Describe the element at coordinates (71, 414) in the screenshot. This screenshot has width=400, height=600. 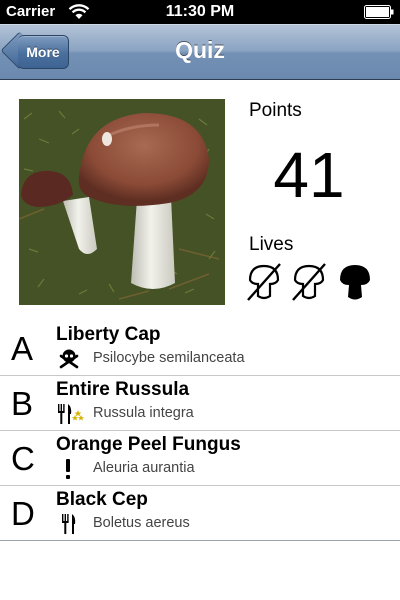
I see `fork-knife-stars-icon` at that location.